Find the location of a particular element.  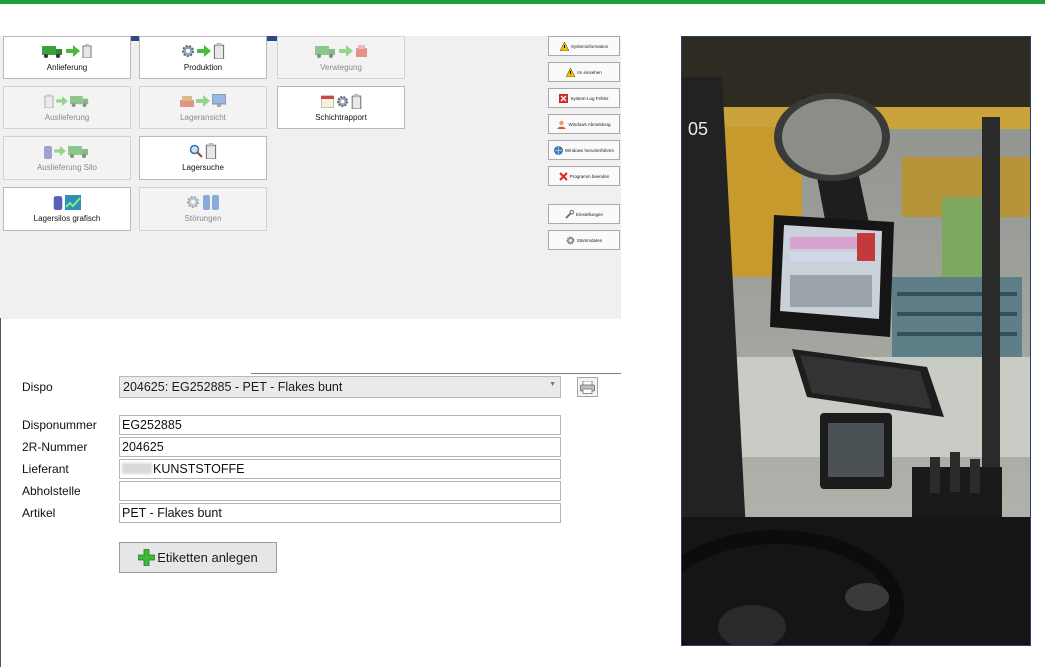

user-icon is located at coordinates (561, 124).